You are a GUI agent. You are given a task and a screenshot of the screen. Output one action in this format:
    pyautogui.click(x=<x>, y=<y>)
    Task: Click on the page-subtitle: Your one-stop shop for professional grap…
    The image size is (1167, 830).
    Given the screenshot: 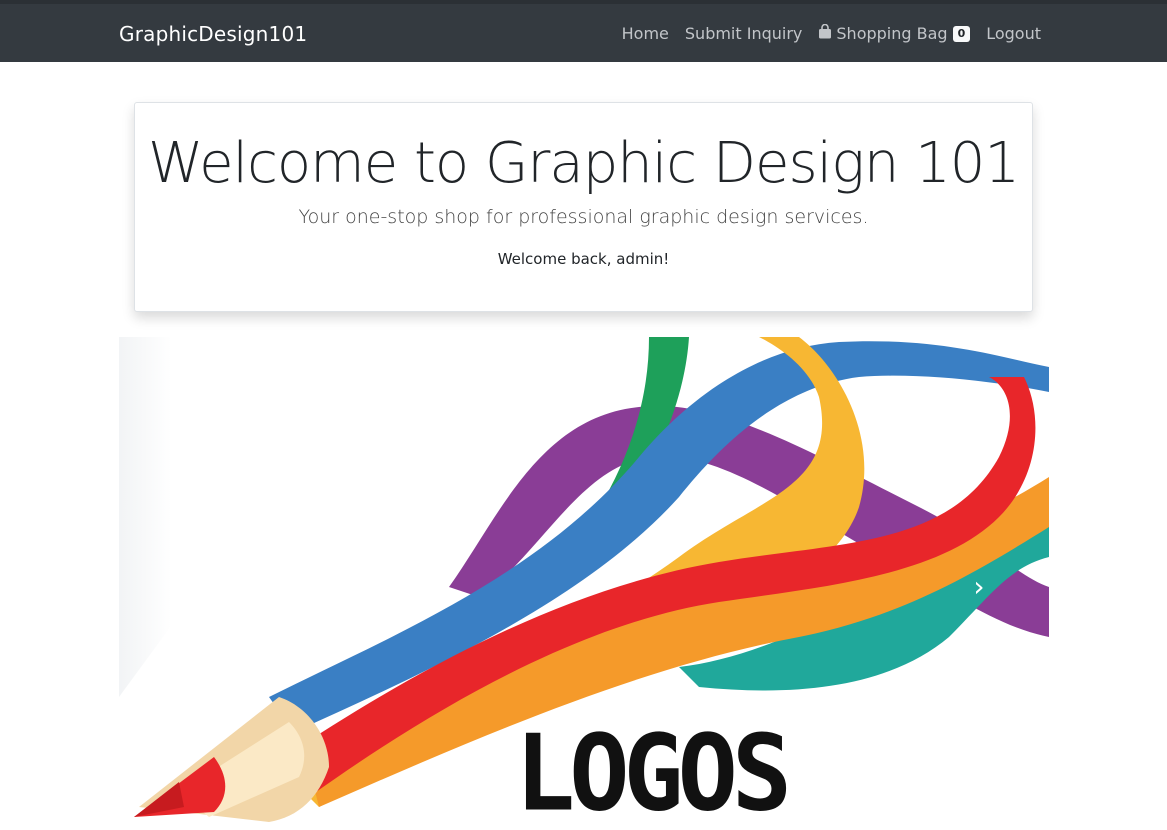 What is the action you would take?
    pyautogui.click(x=583, y=217)
    